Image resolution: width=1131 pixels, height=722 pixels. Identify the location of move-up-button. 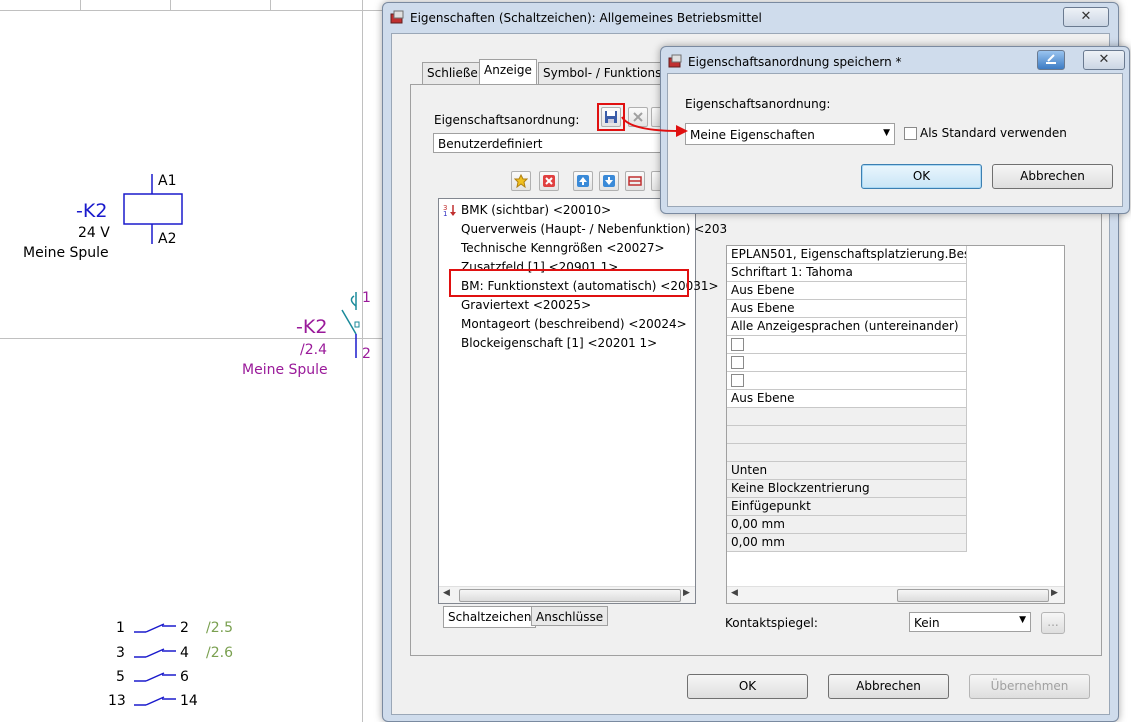
(583, 181).